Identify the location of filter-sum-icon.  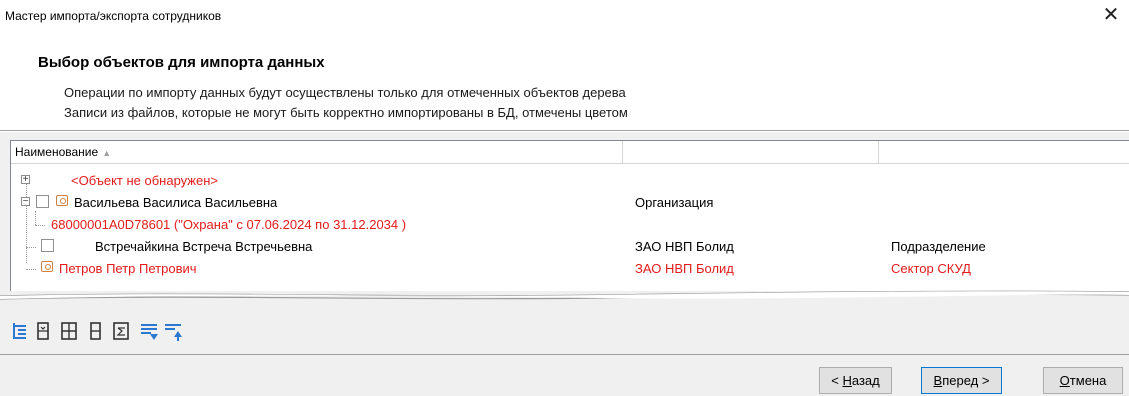
(121, 331).